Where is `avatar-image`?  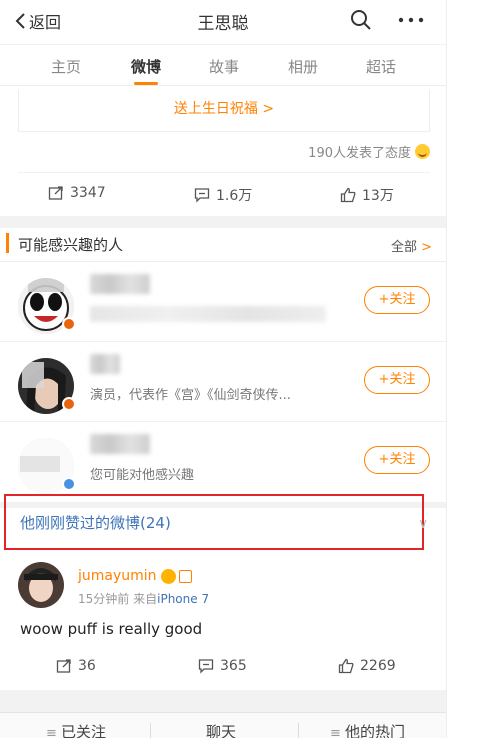
avatar-image is located at coordinates (41, 585).